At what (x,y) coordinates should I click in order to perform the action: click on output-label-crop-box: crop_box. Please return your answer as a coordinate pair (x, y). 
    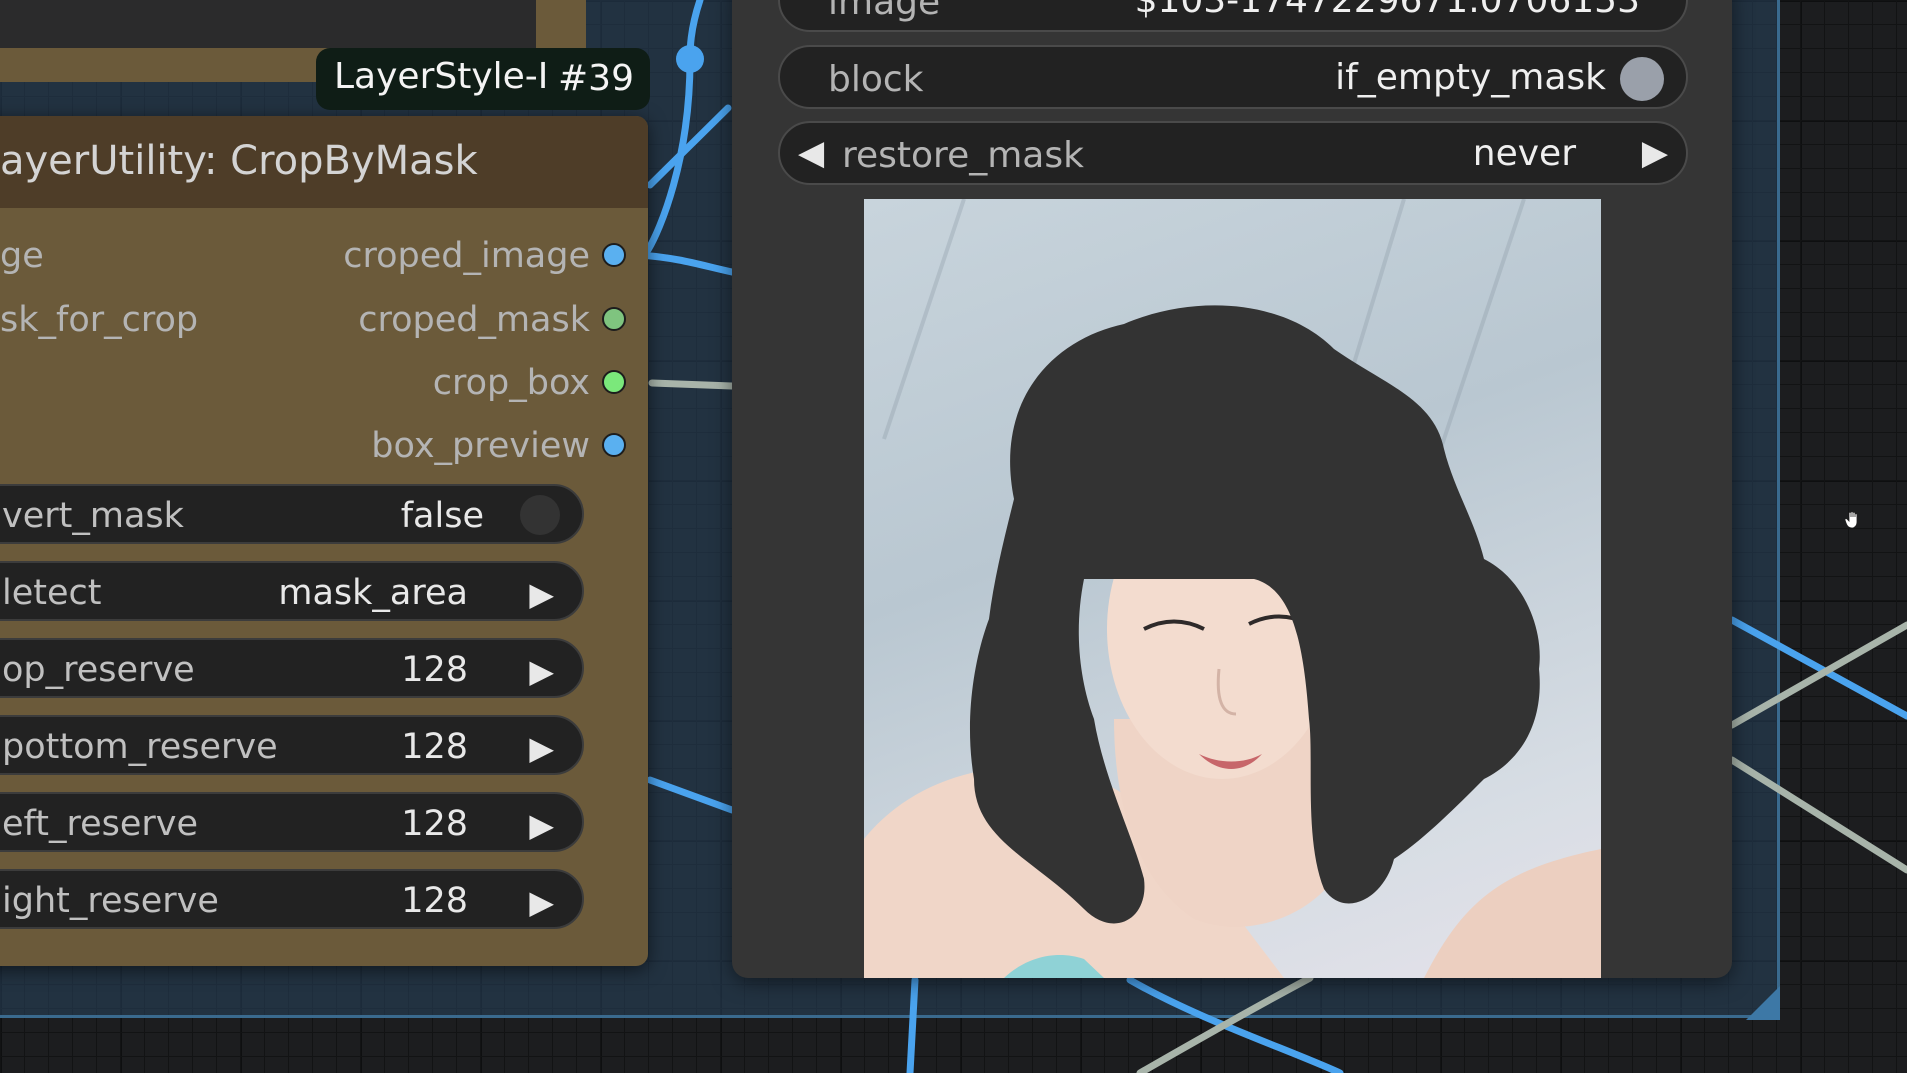
    Looking at the image, I should click on (511, 383).